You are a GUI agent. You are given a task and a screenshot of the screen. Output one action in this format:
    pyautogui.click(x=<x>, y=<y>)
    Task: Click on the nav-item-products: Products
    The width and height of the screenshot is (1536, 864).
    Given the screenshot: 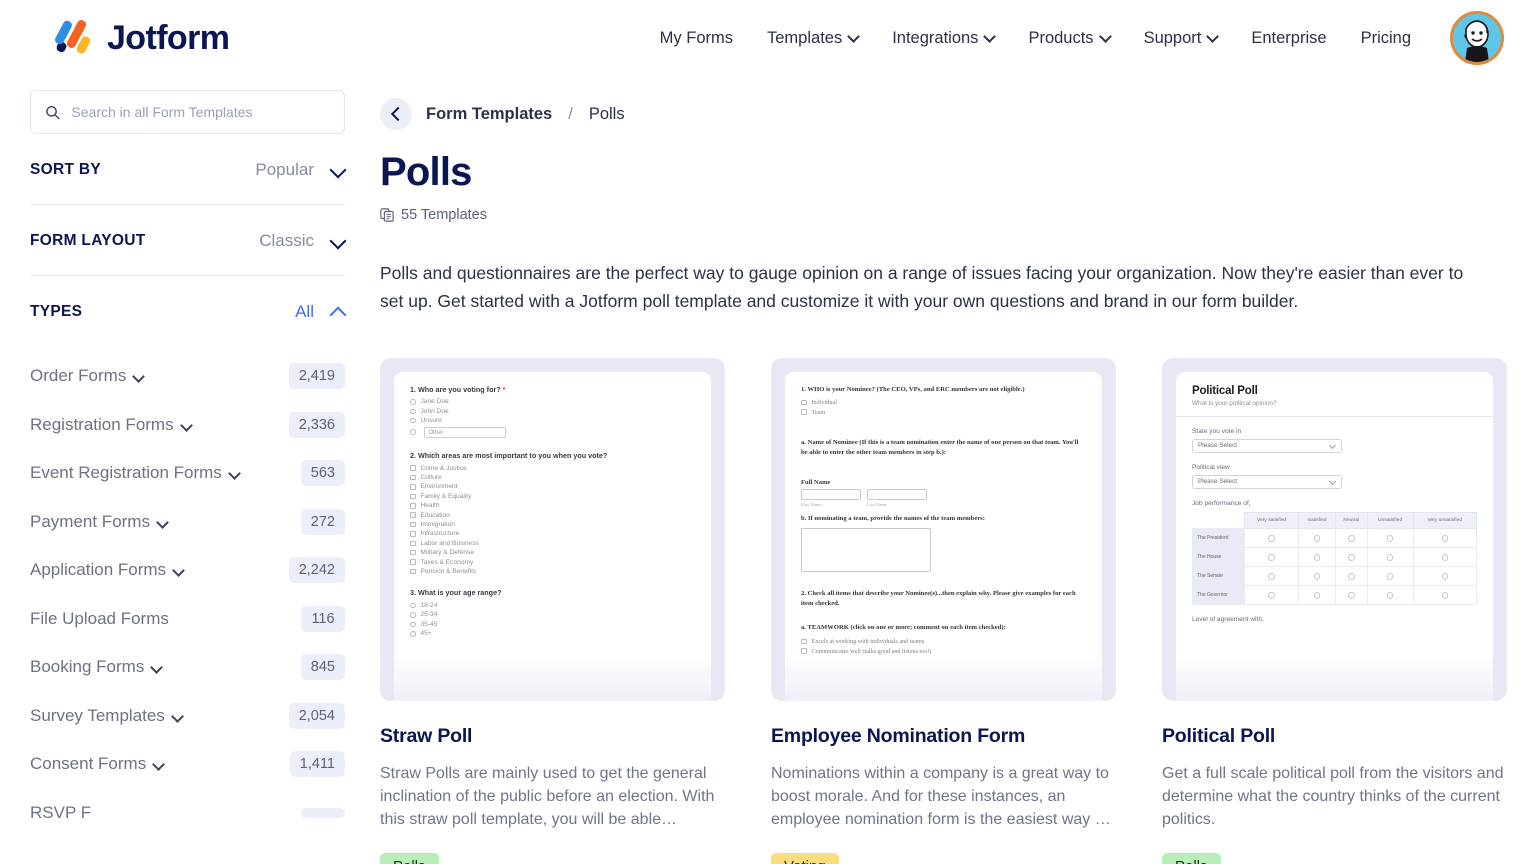 What is the action you would take?
    pyautogui.click(x=1068, y=38)
    